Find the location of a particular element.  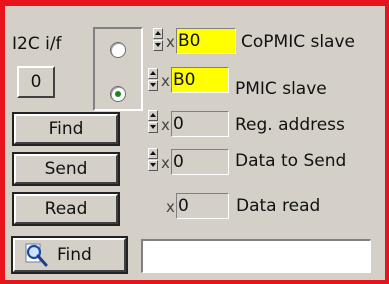

find-button: Find is located at coordinates (66, 129).